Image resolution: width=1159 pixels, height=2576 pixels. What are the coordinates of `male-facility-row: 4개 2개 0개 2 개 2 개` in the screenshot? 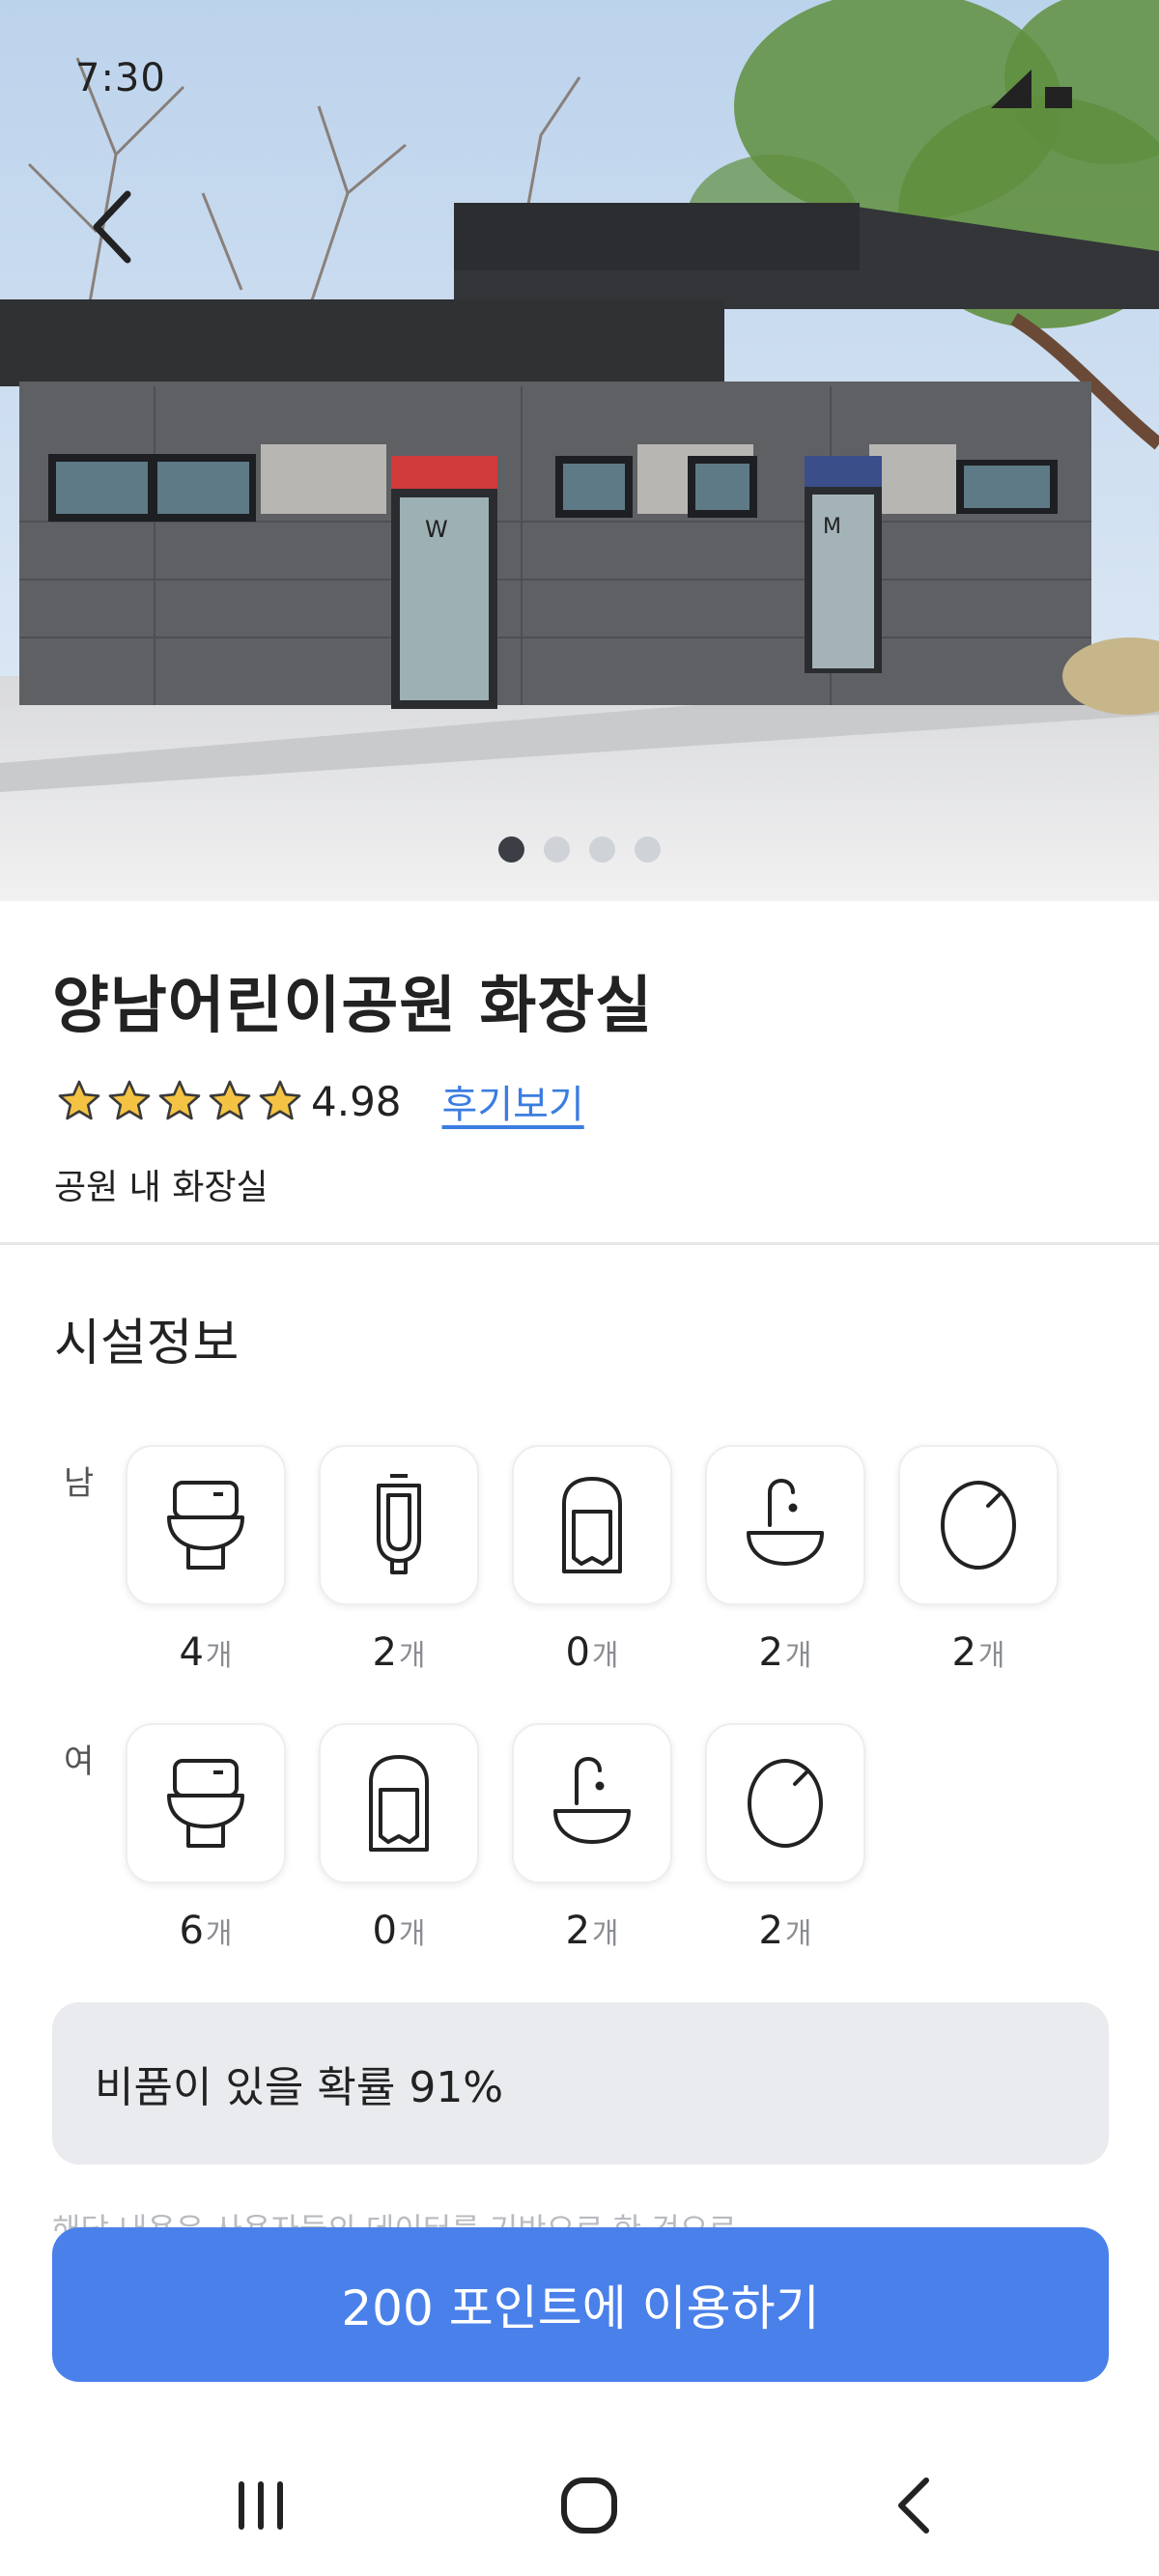 It's located at (592, 1560).